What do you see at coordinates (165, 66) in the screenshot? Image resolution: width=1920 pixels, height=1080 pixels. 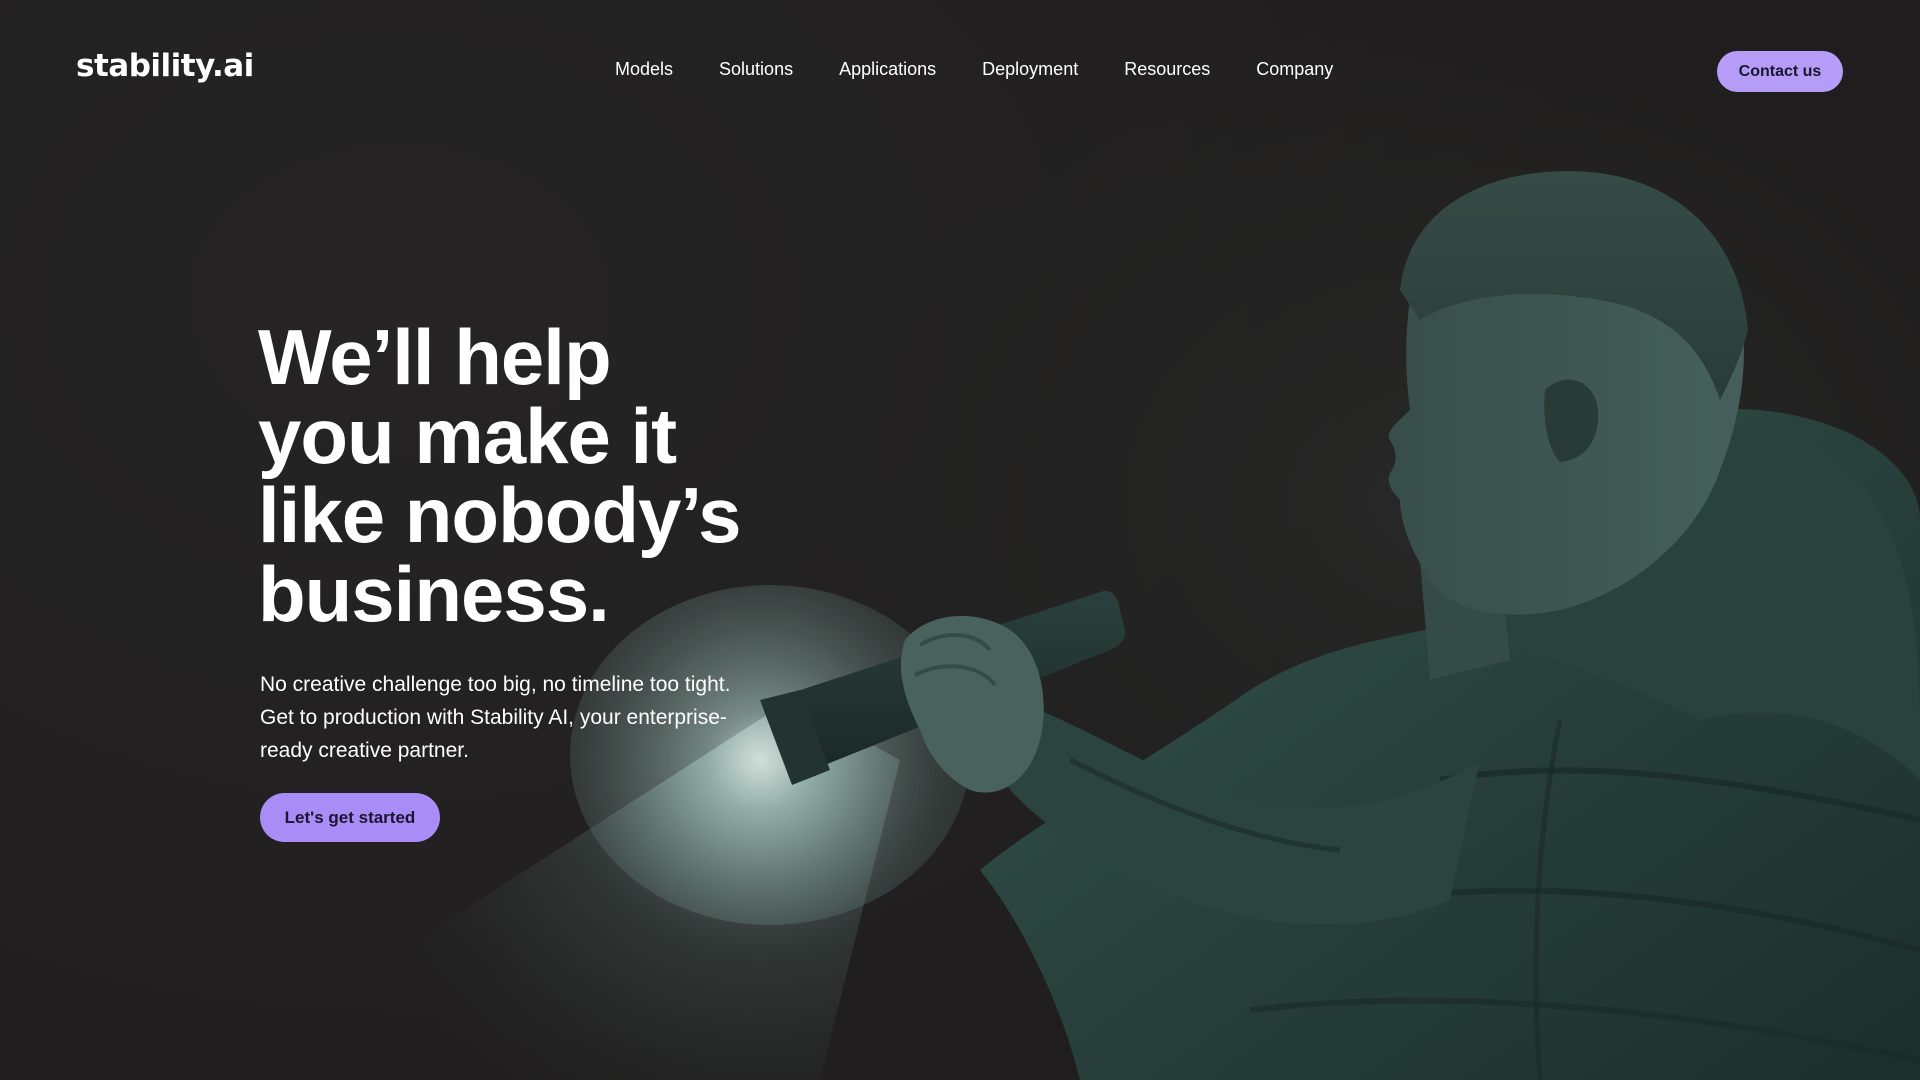 I see `stability-logo: stability.ai` at bounding box center [165, 66].